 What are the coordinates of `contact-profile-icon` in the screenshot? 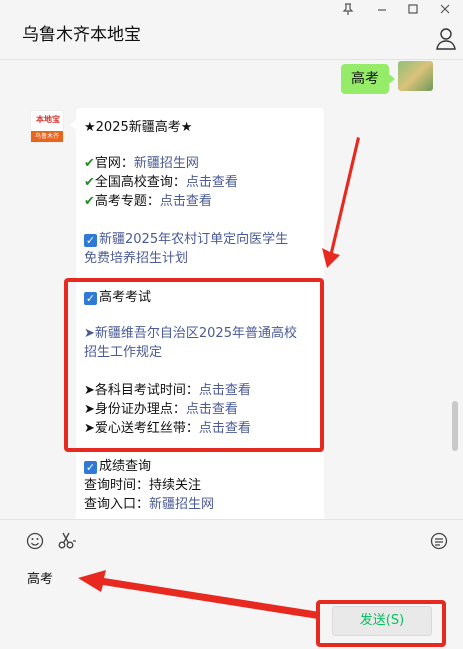 It's located at (446, 39).